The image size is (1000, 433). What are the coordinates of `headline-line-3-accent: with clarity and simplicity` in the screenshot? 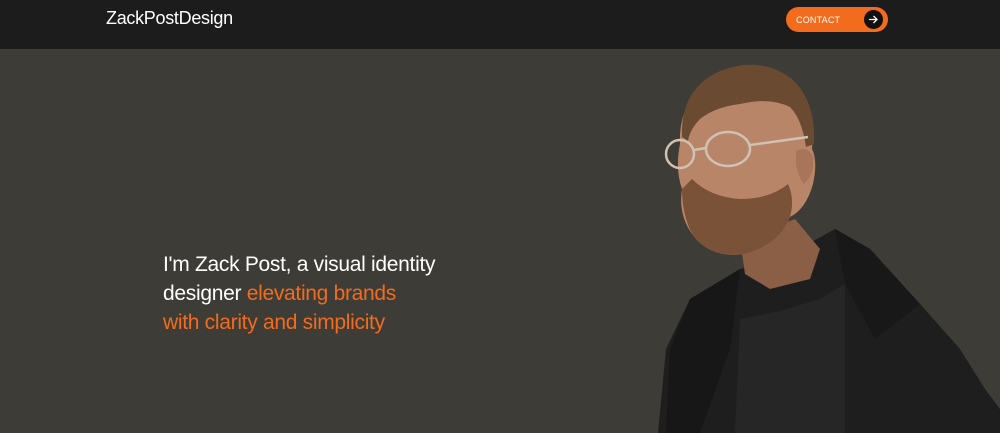 It's located at (274, 322).